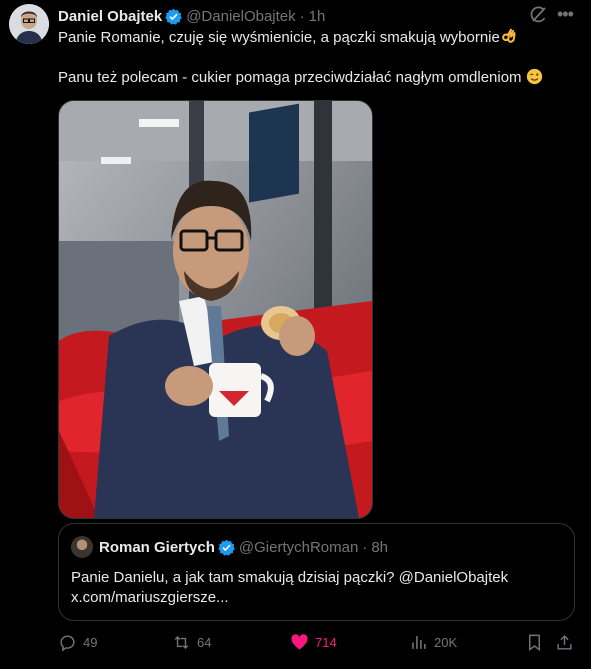  I want to click on grok-icon, so click(538, 15).